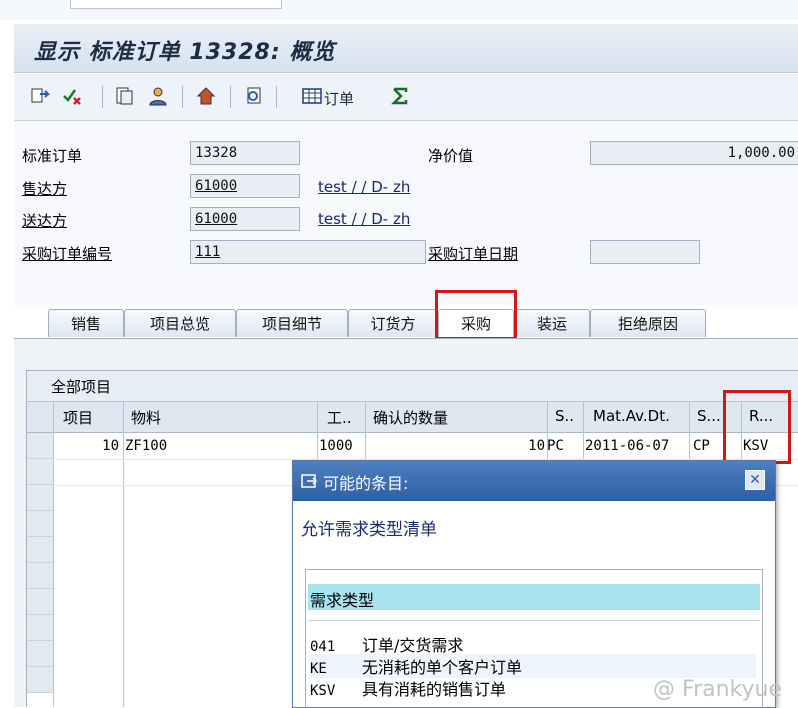  What do you see at coordinates (473, 253) in the screenshot?
I see `po-date-label: 采购订单日期` at bounding box center [473, 253].